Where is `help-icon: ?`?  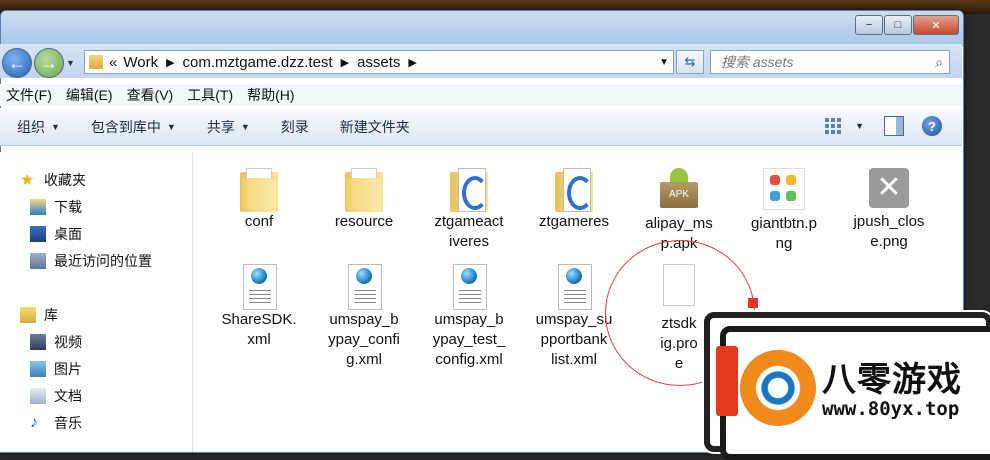
help-icon: ? is located at coordinates (932, 126).